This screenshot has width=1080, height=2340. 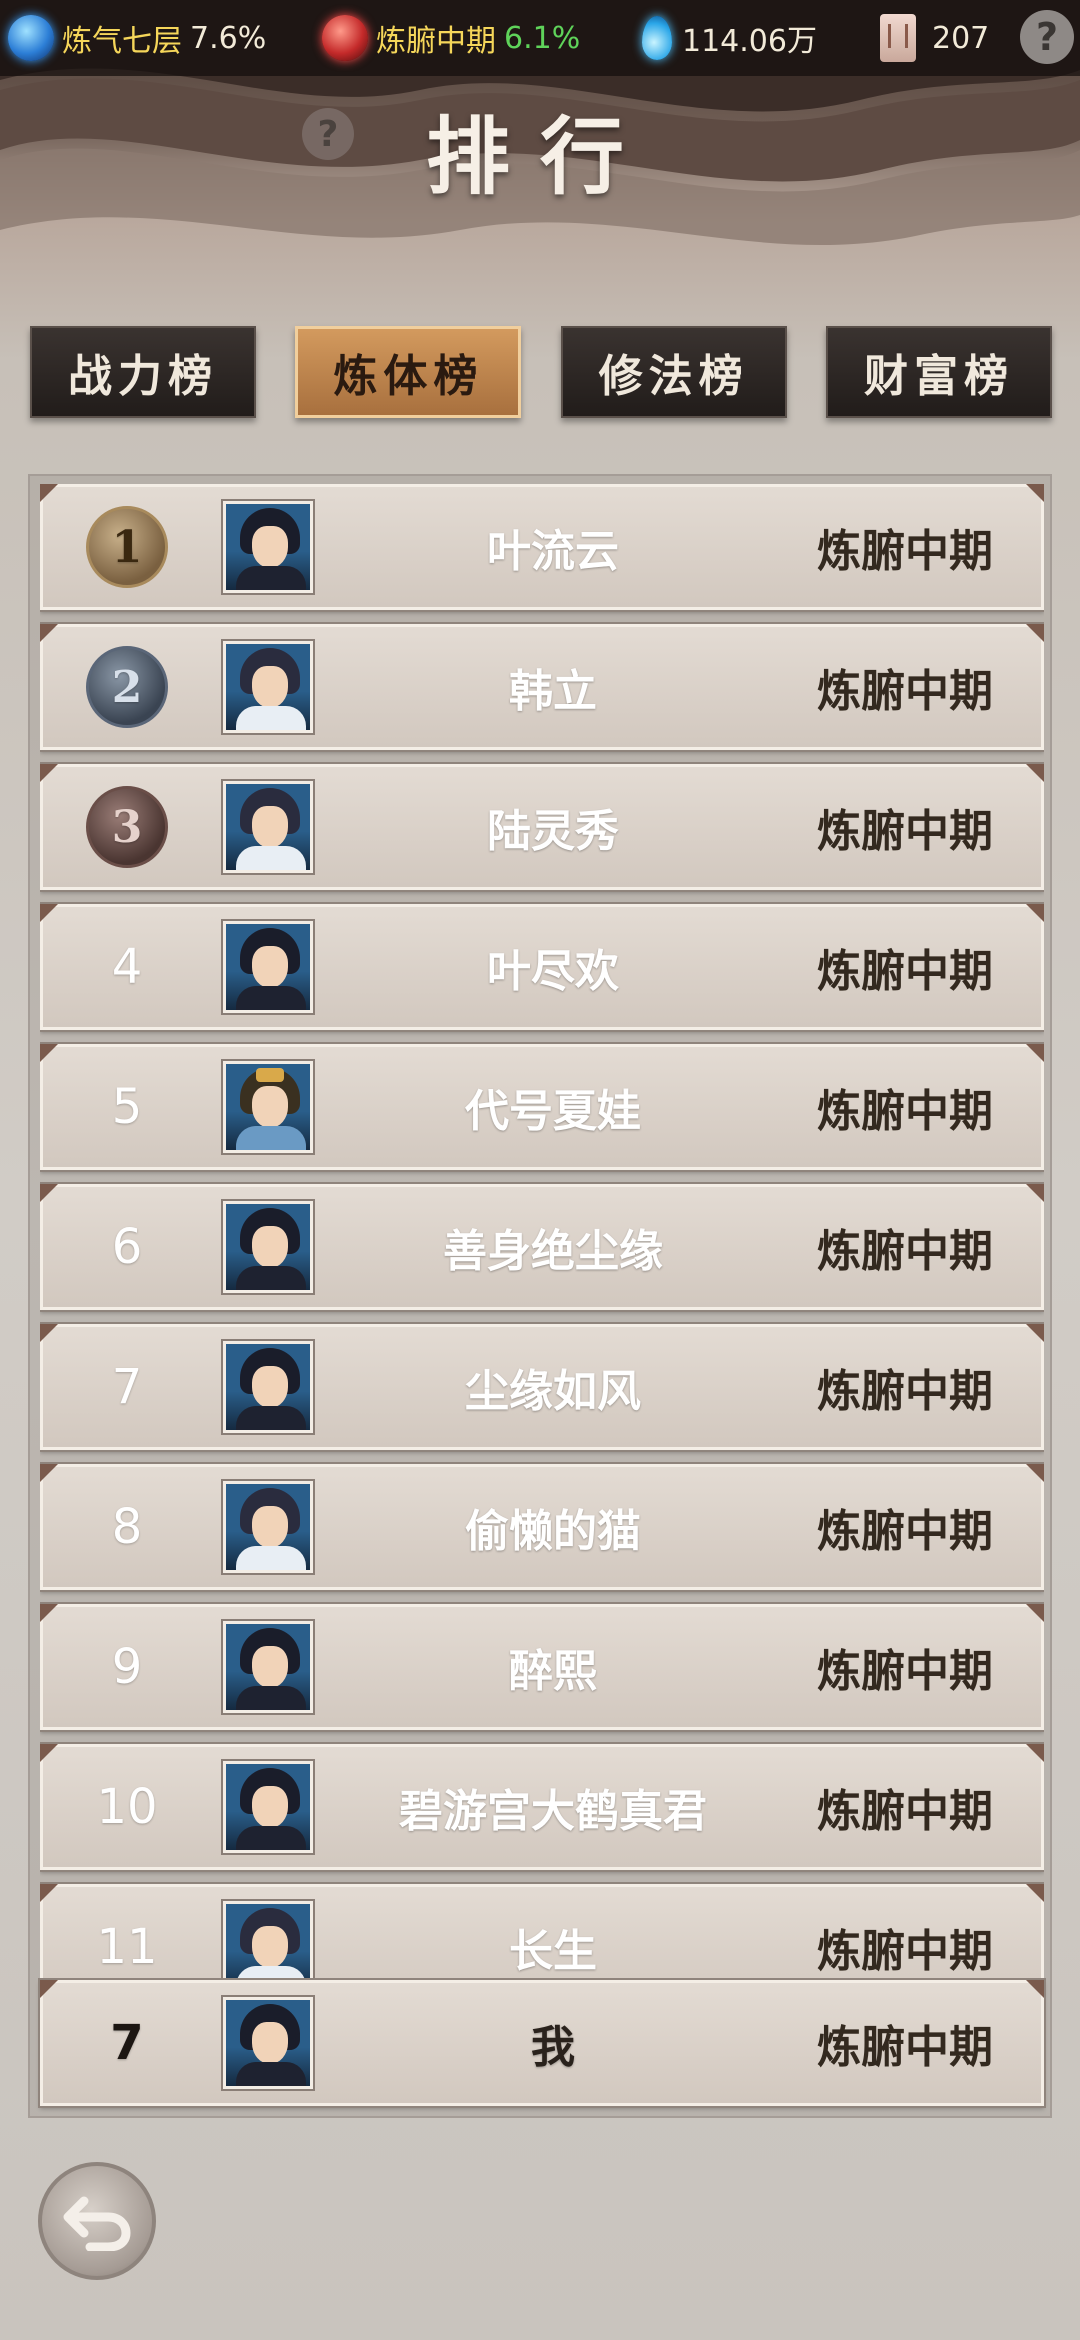 I want to click on ranking-row: 11 长生 炼腑中期, so click(x=542, y=1933).